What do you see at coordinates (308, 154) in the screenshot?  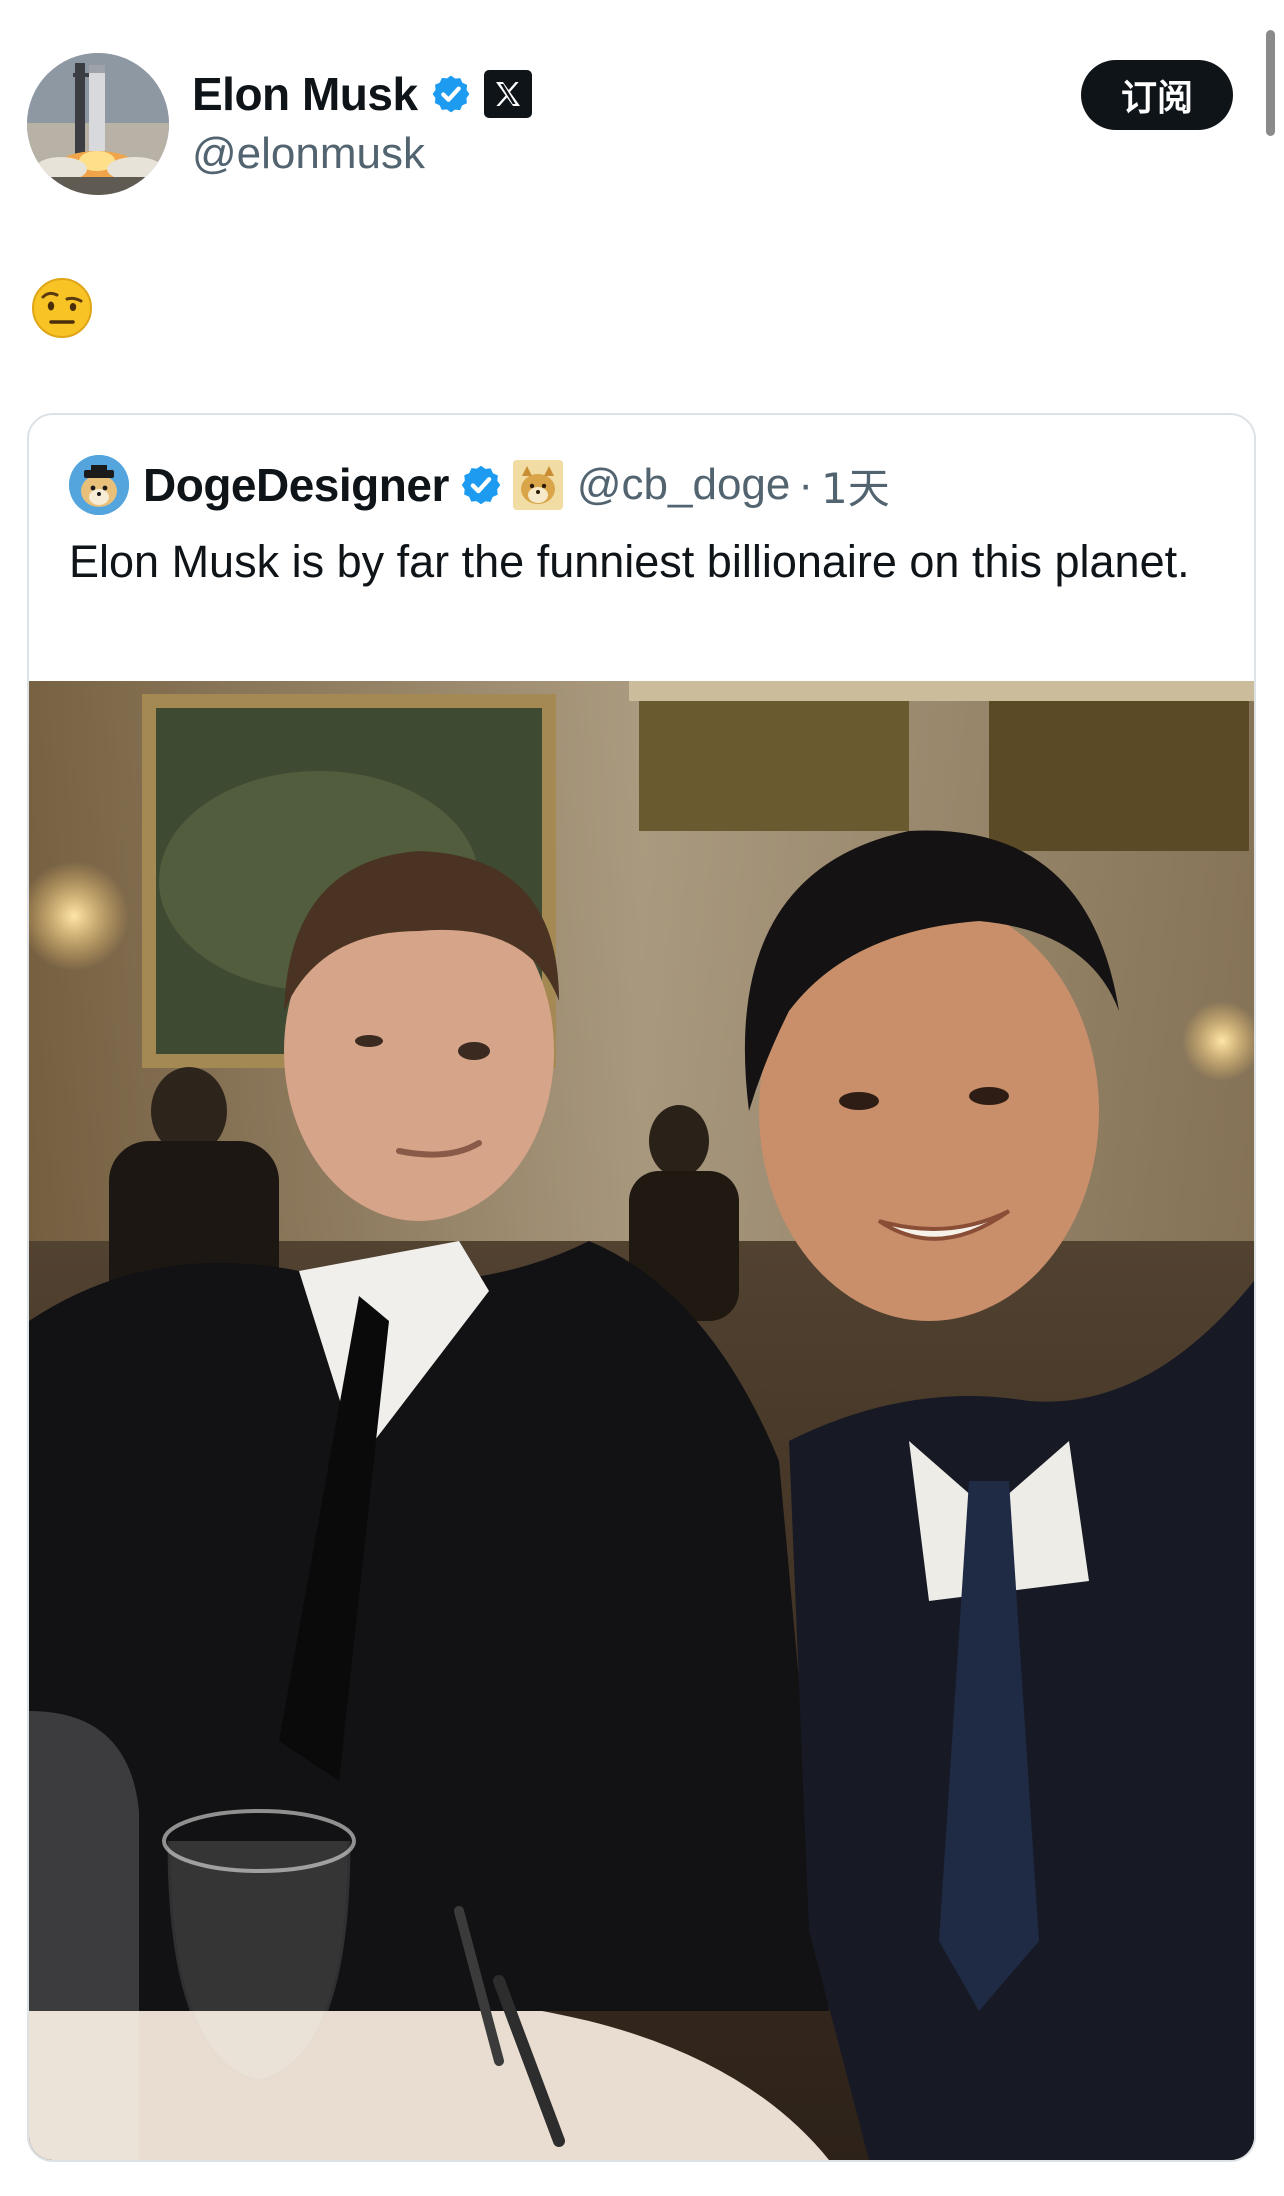 I see `author-handle: @elonmusk` at bounding box center [308, 154].